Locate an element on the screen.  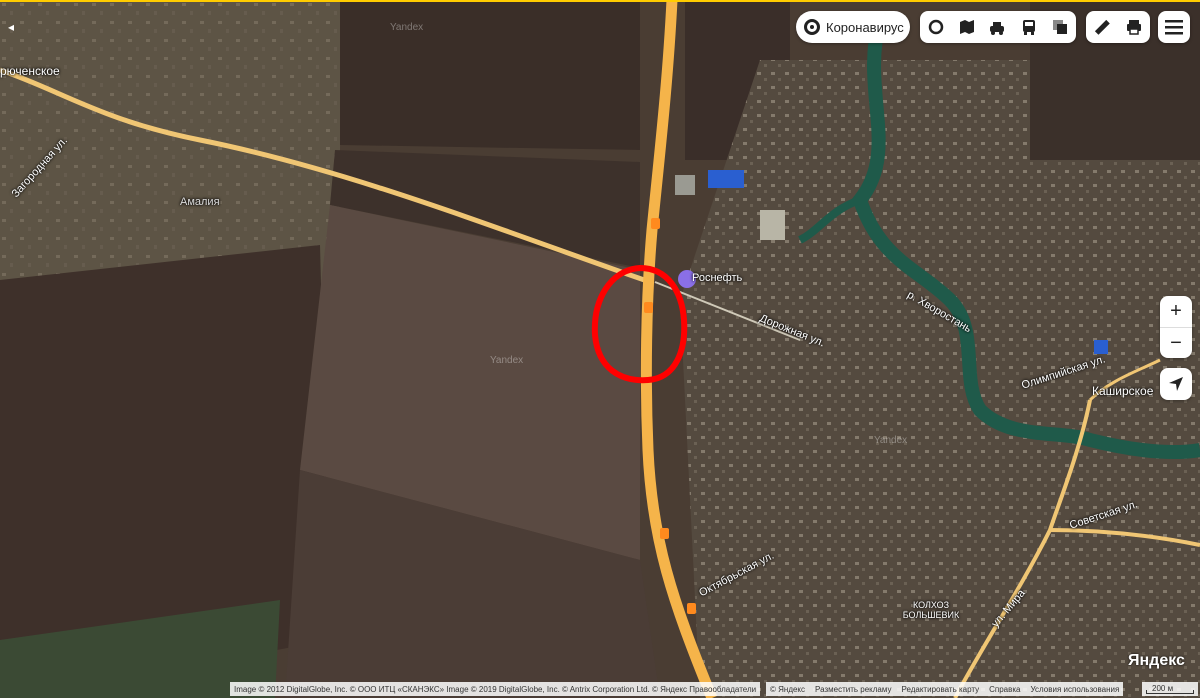
transit-icon is located at coordinates (1029, 27).